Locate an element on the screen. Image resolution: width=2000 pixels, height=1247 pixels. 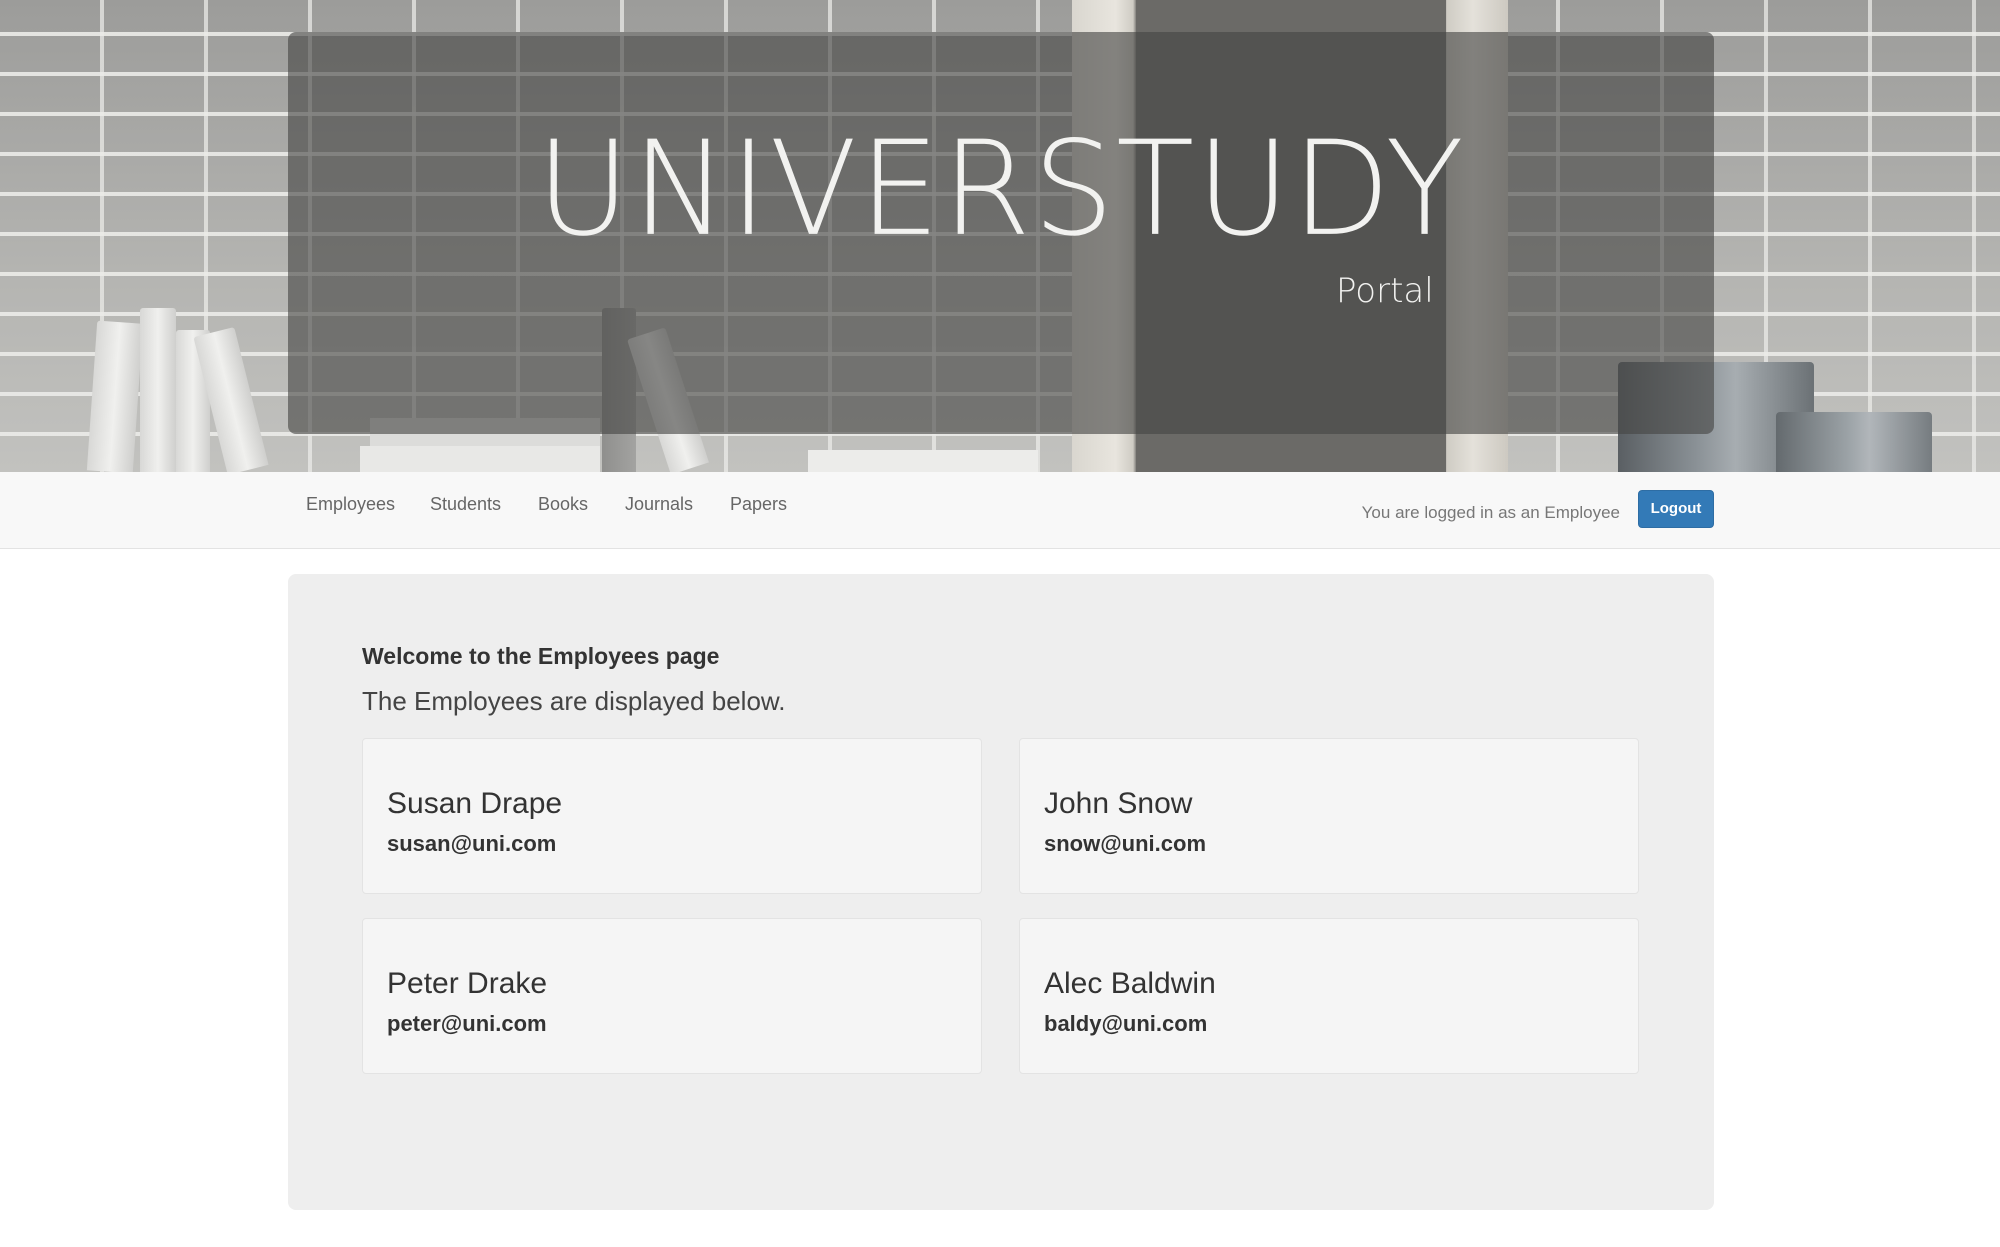
nav-students-link: Students is located at coordinates (465, 504).